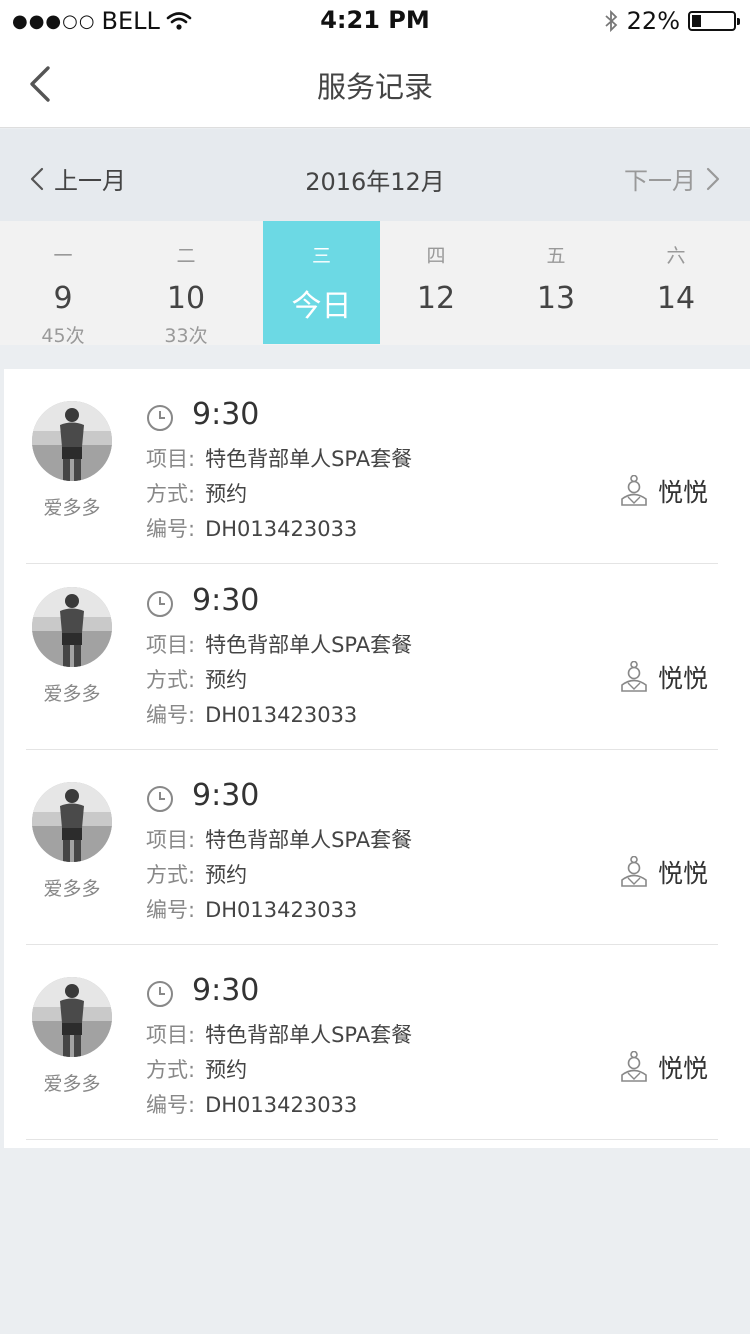  I want to click on status-right: 22%, so click(671, 21).